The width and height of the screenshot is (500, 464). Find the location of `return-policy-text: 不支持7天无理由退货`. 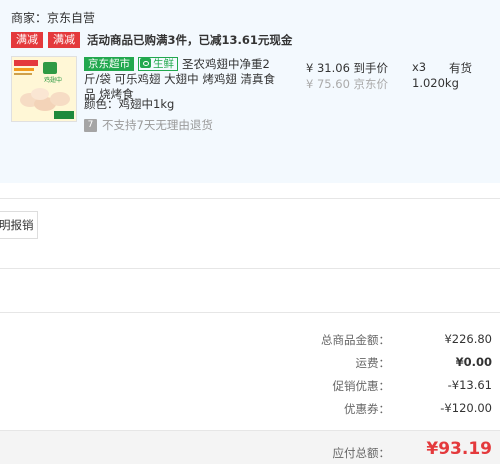

return-policy-text: 不支持7天无理由退货 is located at coordinates (157, 125).